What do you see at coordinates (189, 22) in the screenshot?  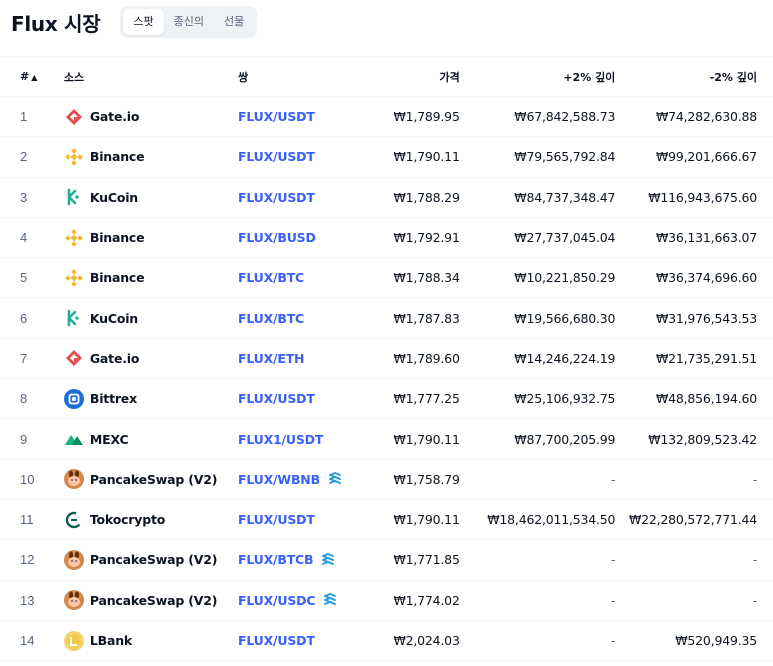 I see `tab-perpetual: 종신의` at bounding box center [189, 22].